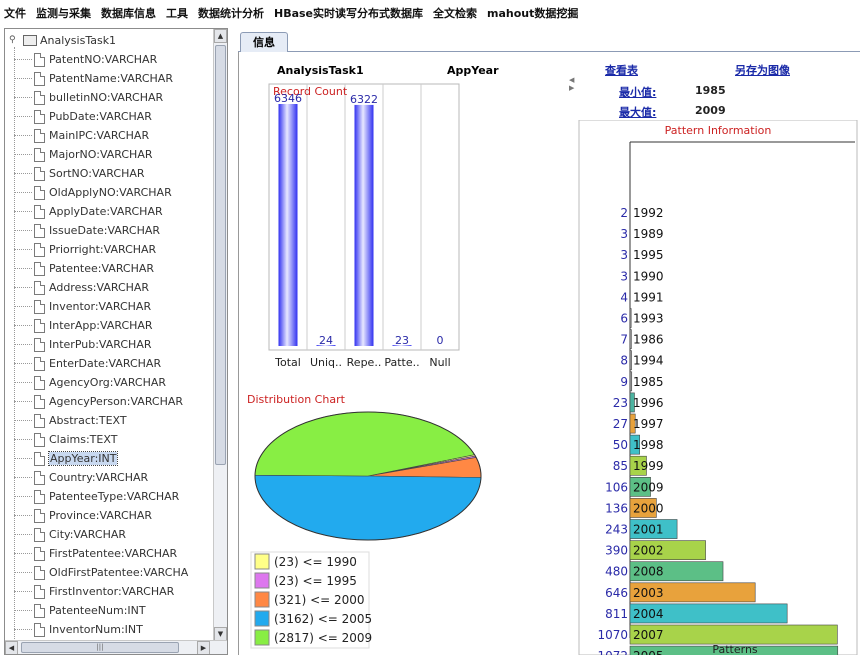  I want to click on split-arrows-icon: ◀ ▶, so click(571, 84).